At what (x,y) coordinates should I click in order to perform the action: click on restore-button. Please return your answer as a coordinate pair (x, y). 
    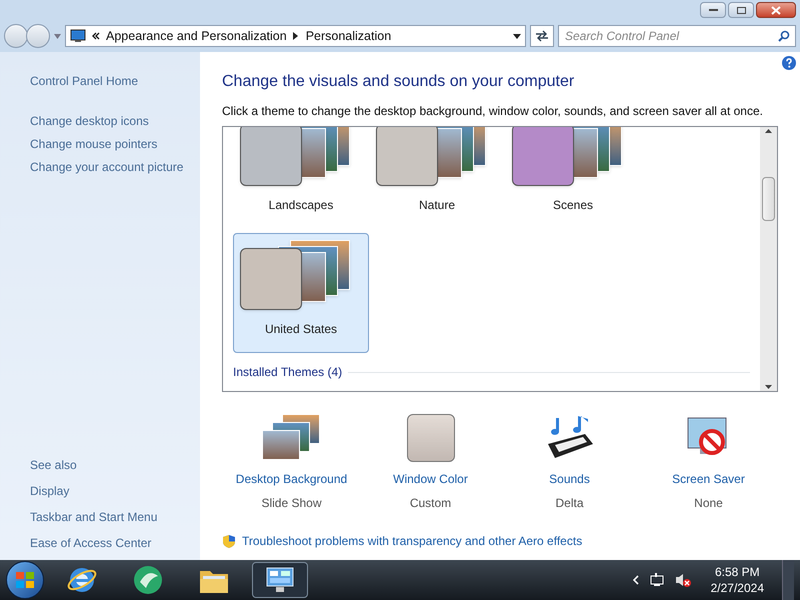
    Looking at the image, I should click on (741, 10).